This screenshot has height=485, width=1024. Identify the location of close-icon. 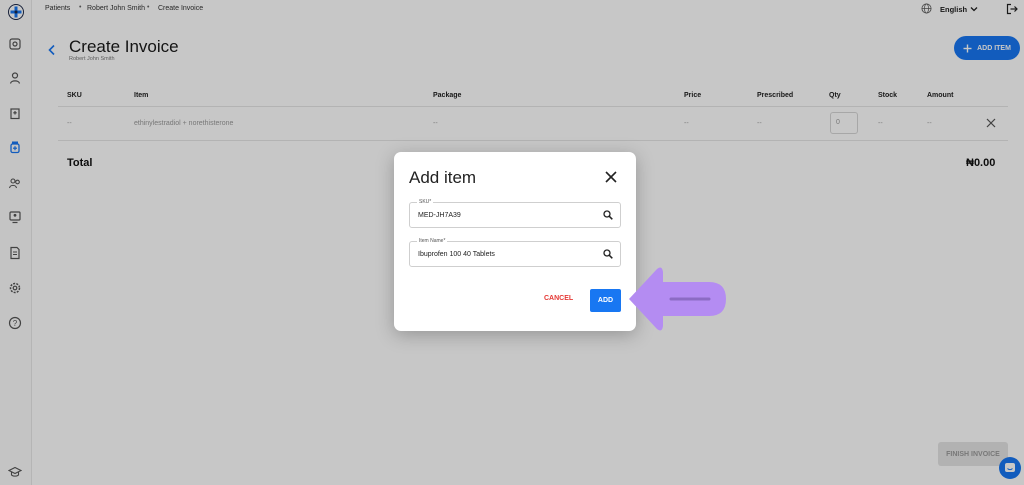
(611, 177).